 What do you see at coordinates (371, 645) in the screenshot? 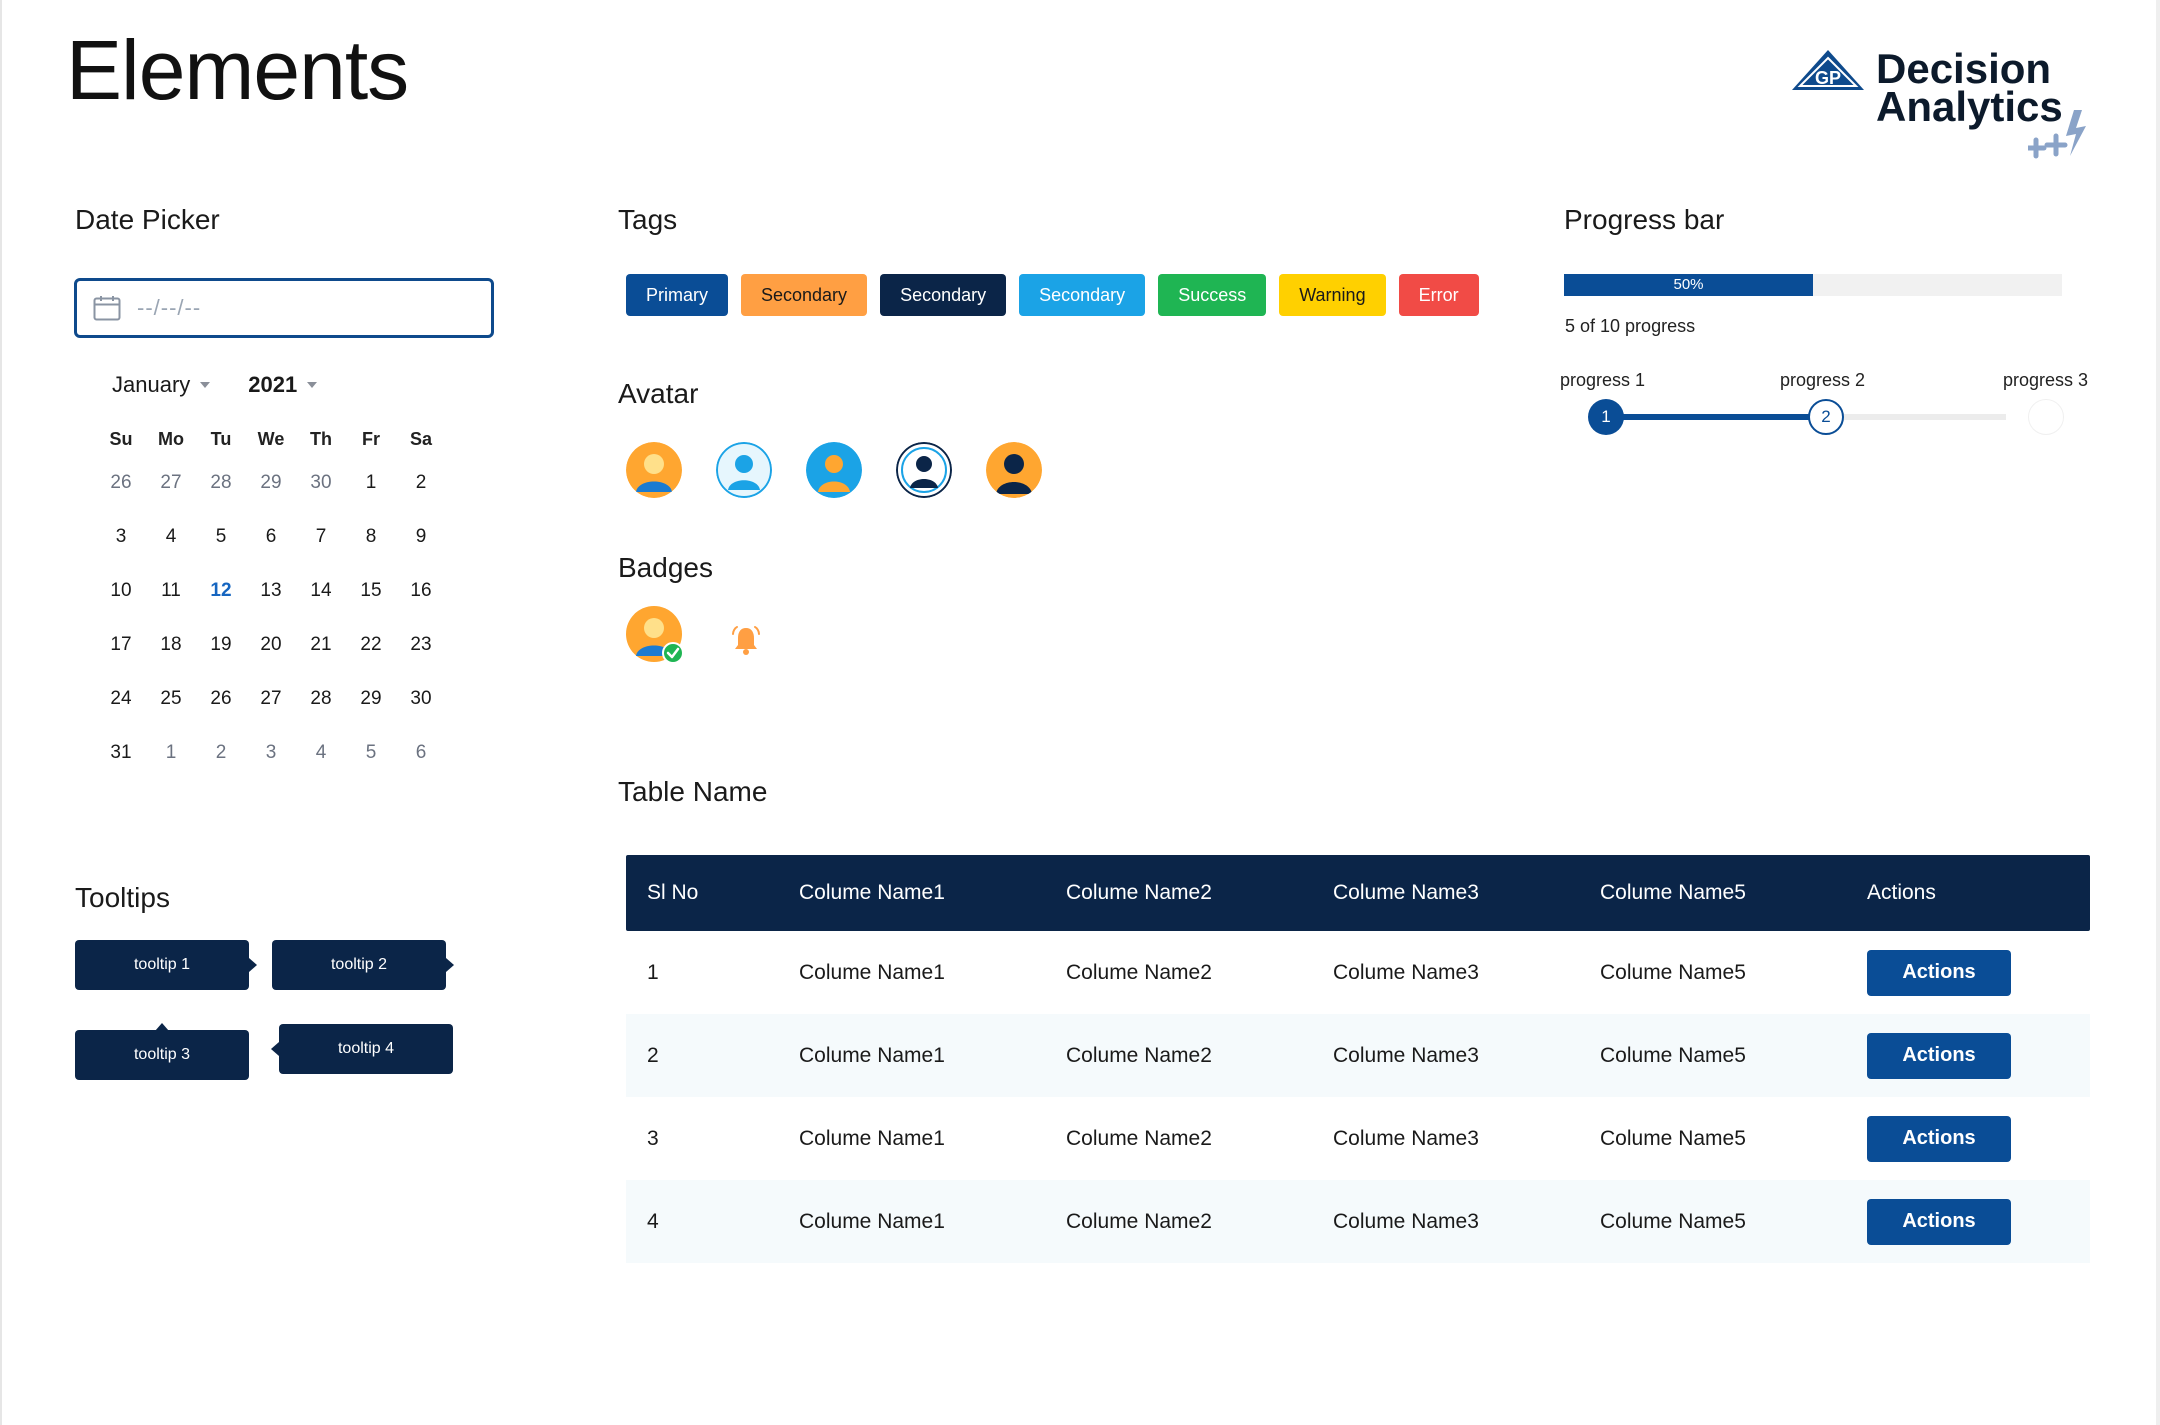
I see `calendar-day: 22` at bounding box center [371, 645].